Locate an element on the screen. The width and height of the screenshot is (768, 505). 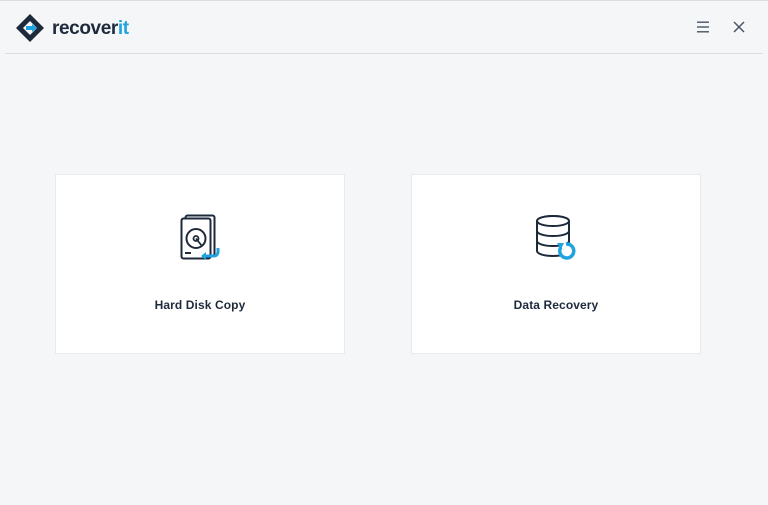
hard-disk-copy-icon is located at coordinates (200, 237).